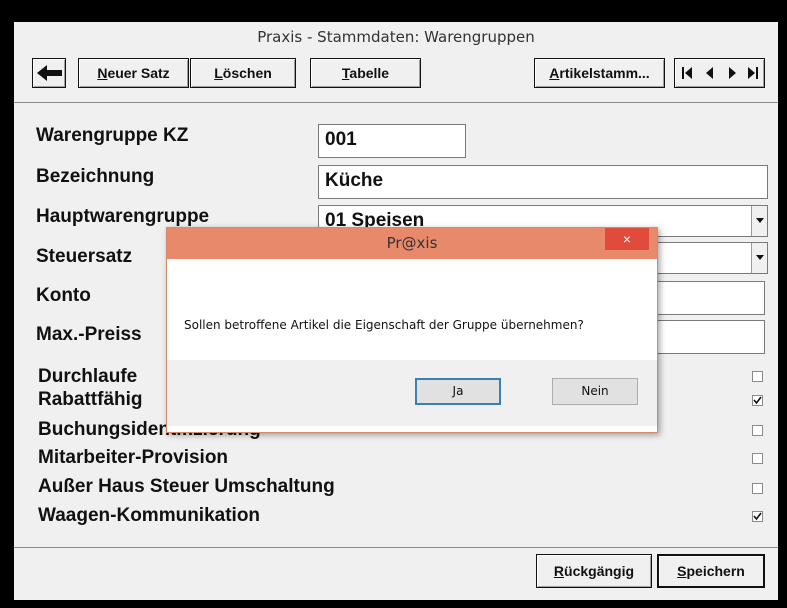  Describe the element at coordinates (149, 515) in the screenshot. I see `checkbox-label-waagen-kommunikation: Waagen-Kommunikation` at that location.